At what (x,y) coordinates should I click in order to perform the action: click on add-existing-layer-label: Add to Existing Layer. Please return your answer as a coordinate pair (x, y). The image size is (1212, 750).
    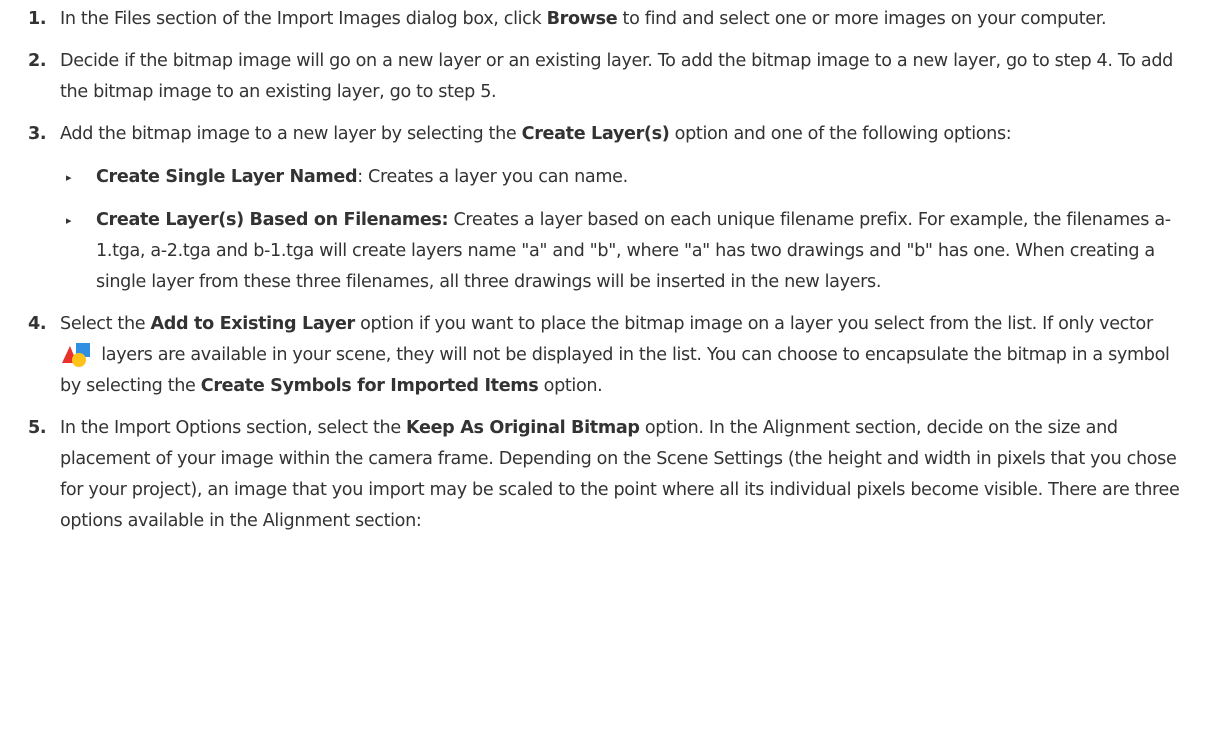
    Looking at the image, I should click on (253, 324).